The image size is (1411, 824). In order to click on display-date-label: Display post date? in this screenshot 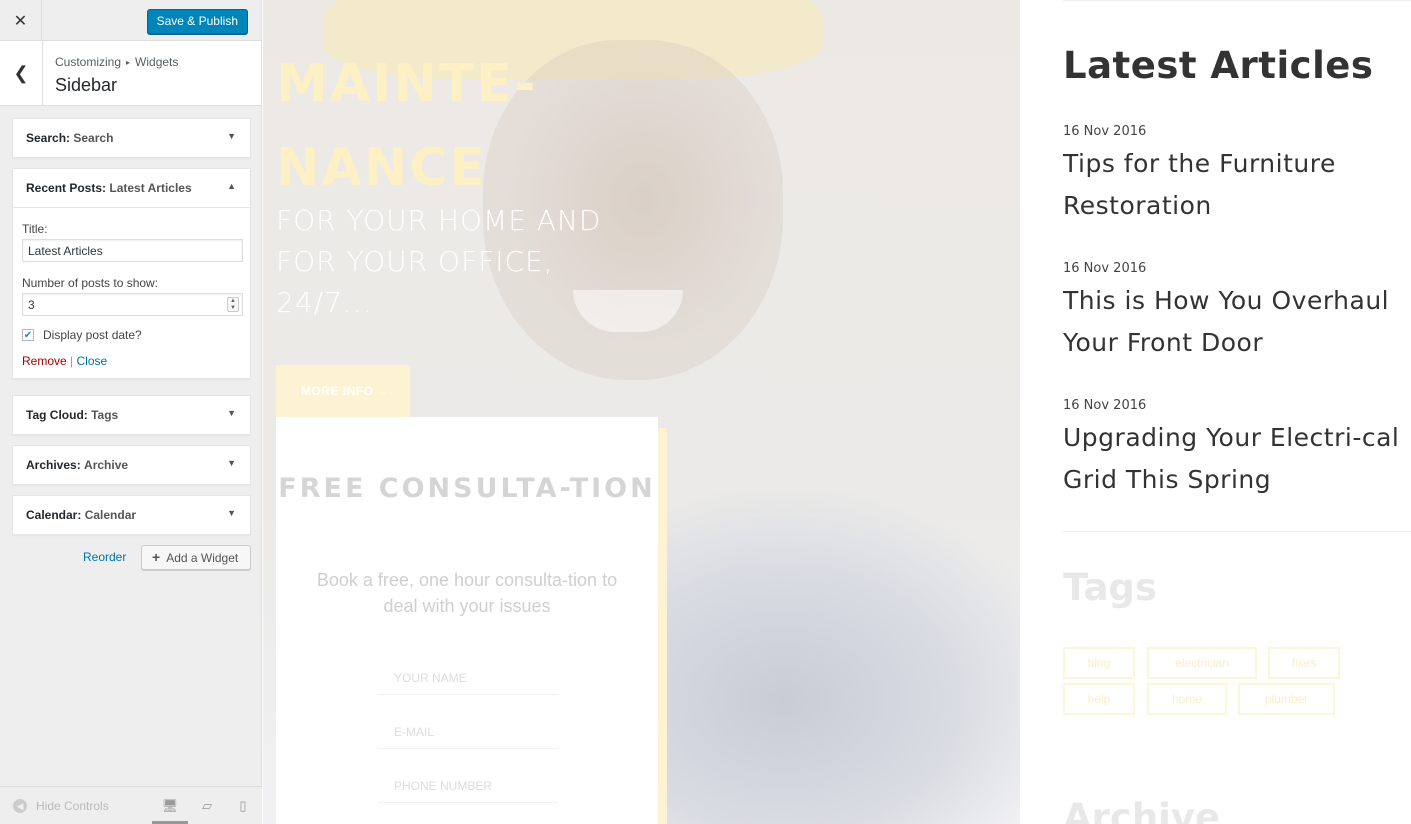, I will do `click(92, 335)`.